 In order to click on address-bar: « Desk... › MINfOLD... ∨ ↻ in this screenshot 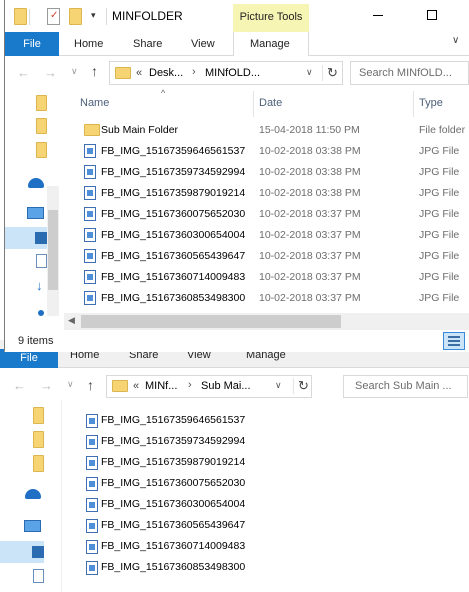, I will do `click(226, 73)`.